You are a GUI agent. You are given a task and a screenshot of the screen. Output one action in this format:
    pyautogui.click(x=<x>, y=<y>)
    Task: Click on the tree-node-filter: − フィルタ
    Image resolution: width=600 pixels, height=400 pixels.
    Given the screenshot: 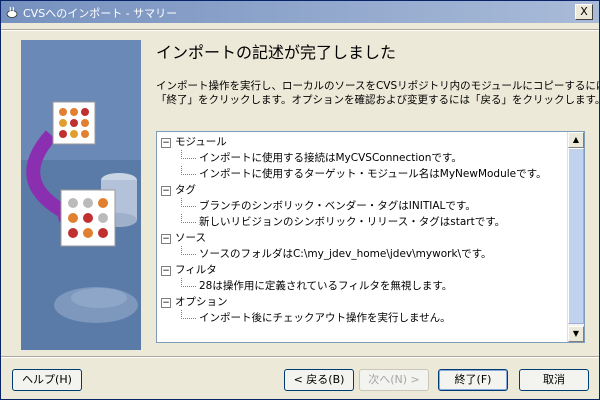 What is the action you would take?
    pyautogui.click(x=362, y=270)
    